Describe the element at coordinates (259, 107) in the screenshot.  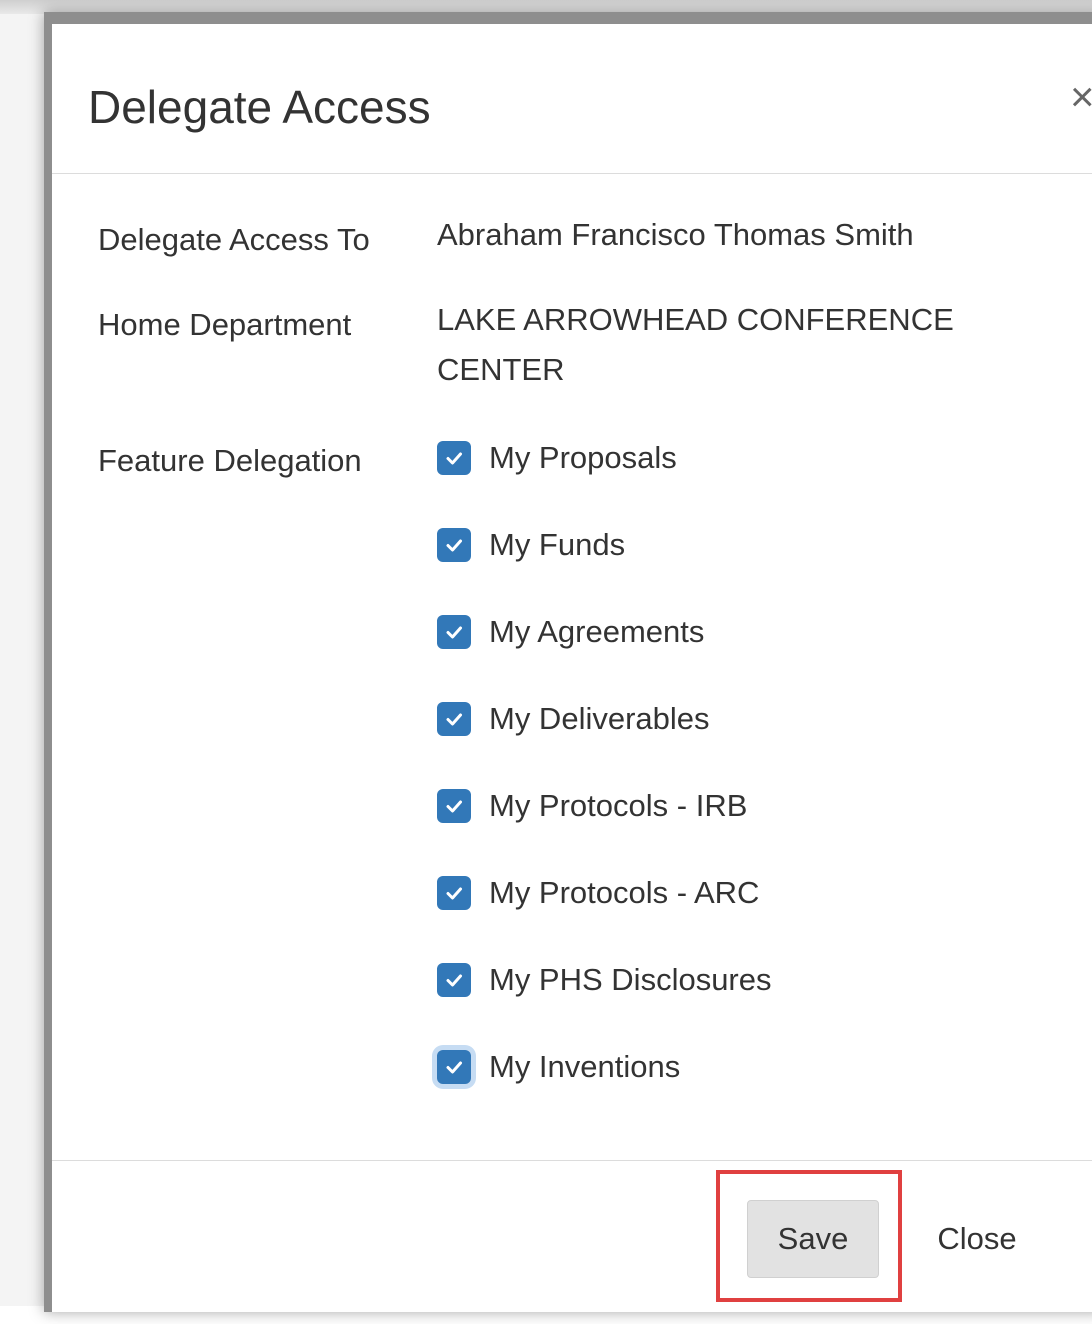
I see `dialog-title: Delegate Access` at that location.